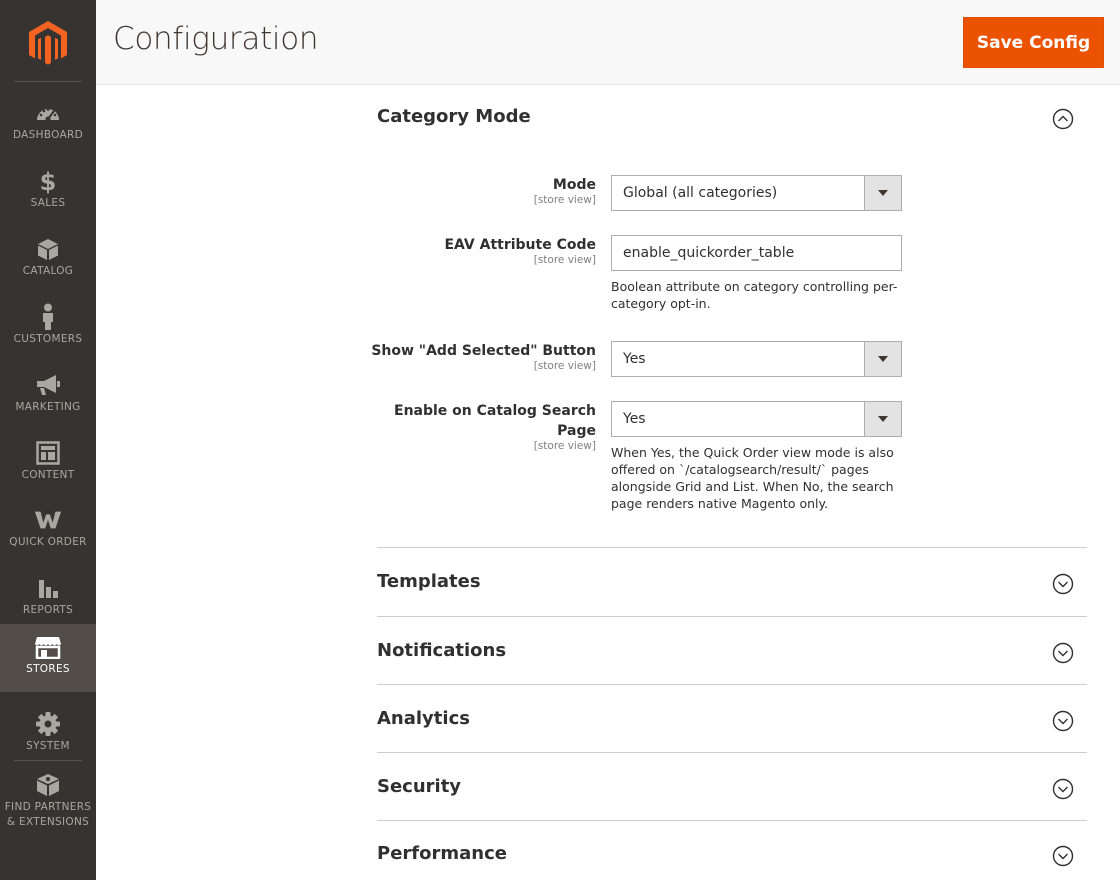 This screenshot has width=1120, height=880. Describe the element at coordinates (48, 271) in the screenshot. I see `sidebar-item-label: CATALOG` at that location.